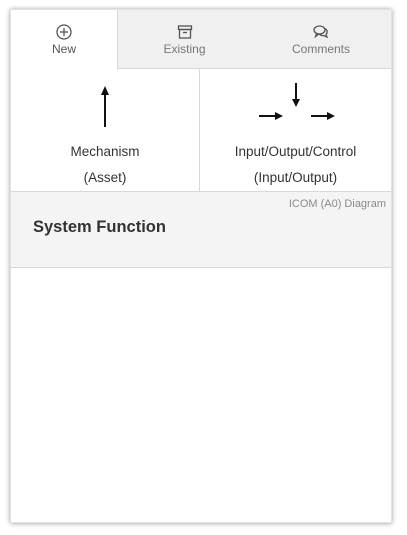 The height and width of the screenshot is (535, 407). Describe the element at coordinates (184, 31) in the screenshot. I see `archive-box-icon` at that location.